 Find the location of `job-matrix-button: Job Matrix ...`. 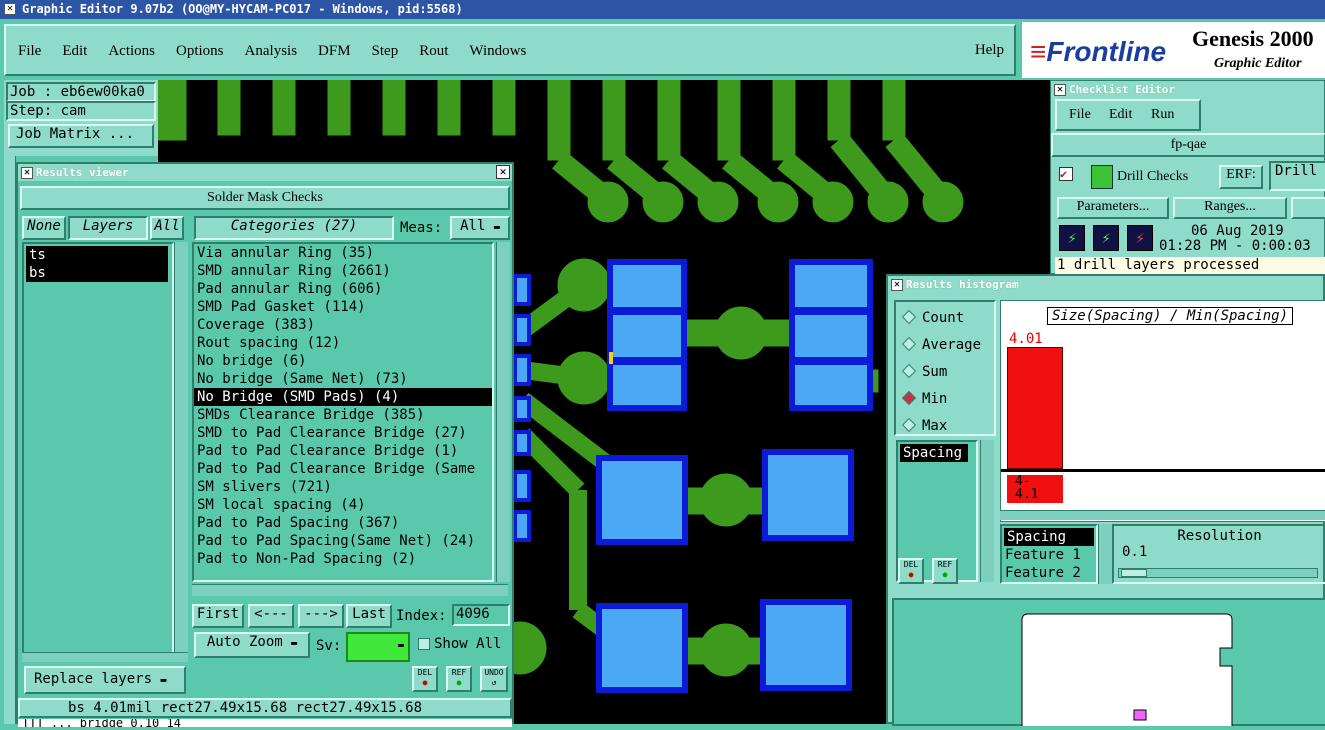

job-matrix-button: Job Matrix ... is located at coordinates (81, 136).